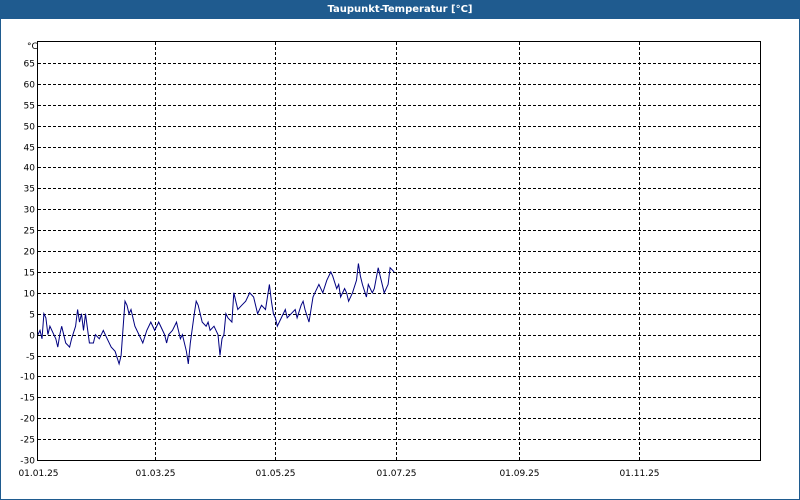 This screenshot has height=500, width=800. What do you see at coordinates (27, 399) in the screenshot?
I see `y-tick-label: -15` at bounding box center [27, 399].